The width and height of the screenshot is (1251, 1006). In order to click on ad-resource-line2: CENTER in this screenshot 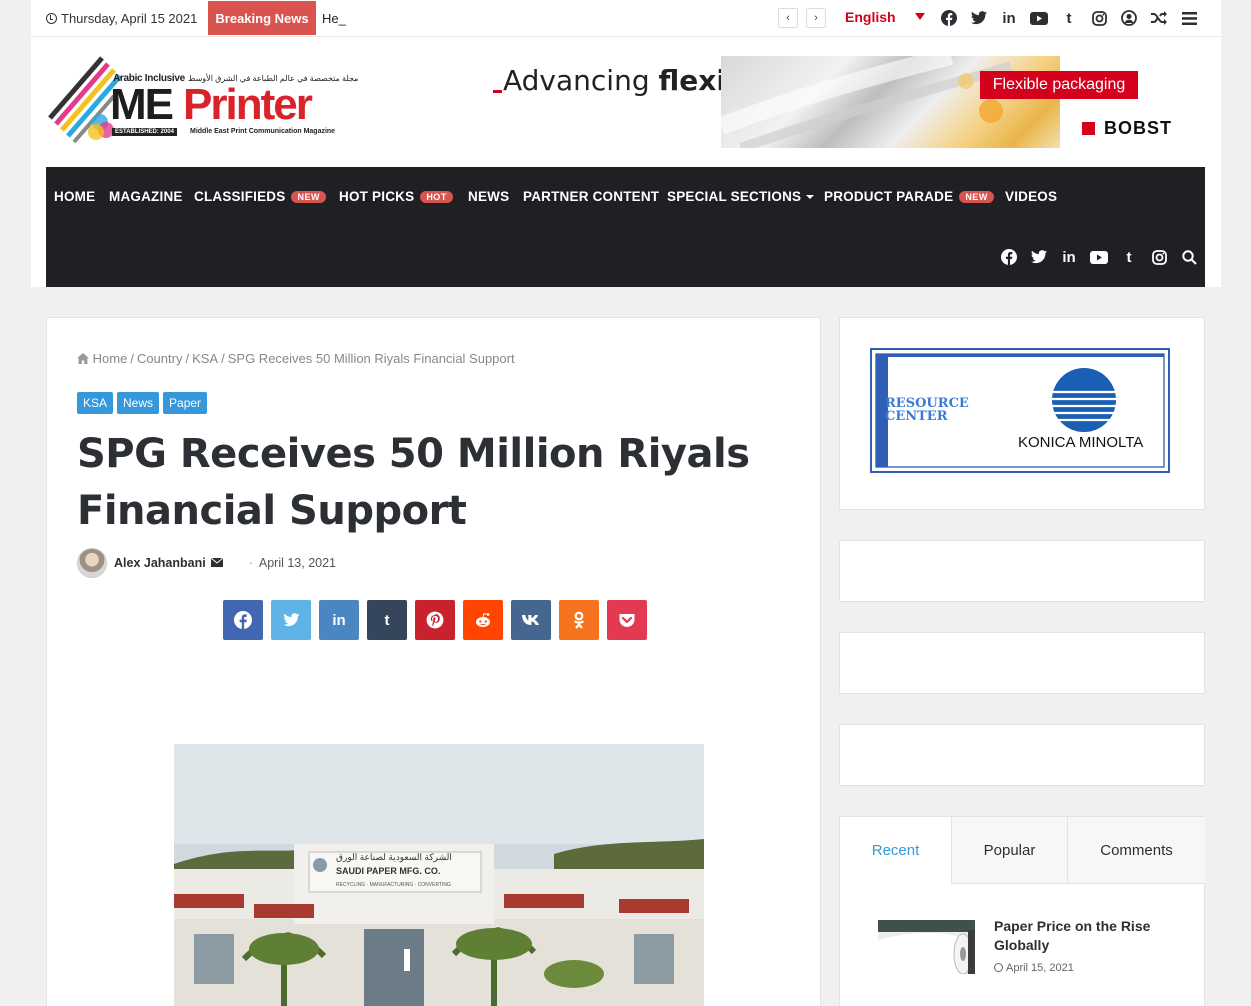, I will do `click(916, 416)`.